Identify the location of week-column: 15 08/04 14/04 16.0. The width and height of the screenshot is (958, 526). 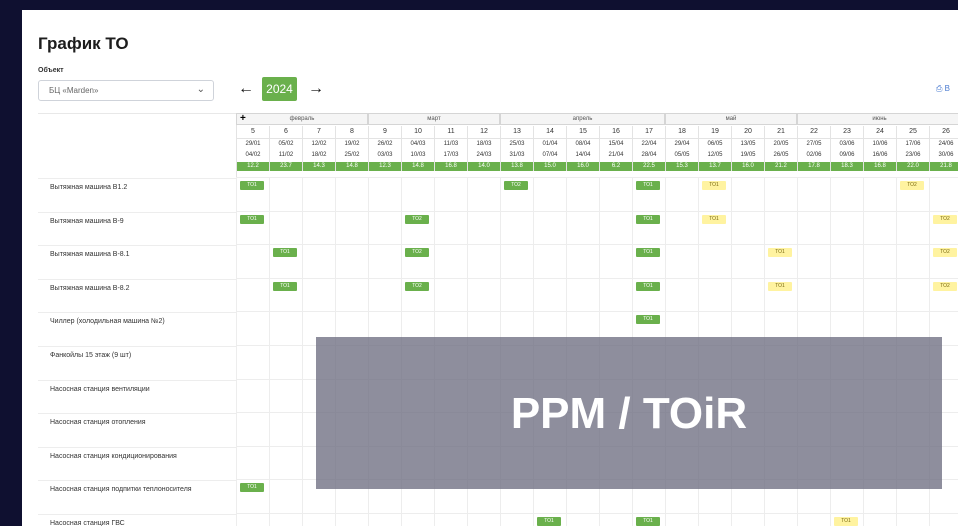
(582, 148).